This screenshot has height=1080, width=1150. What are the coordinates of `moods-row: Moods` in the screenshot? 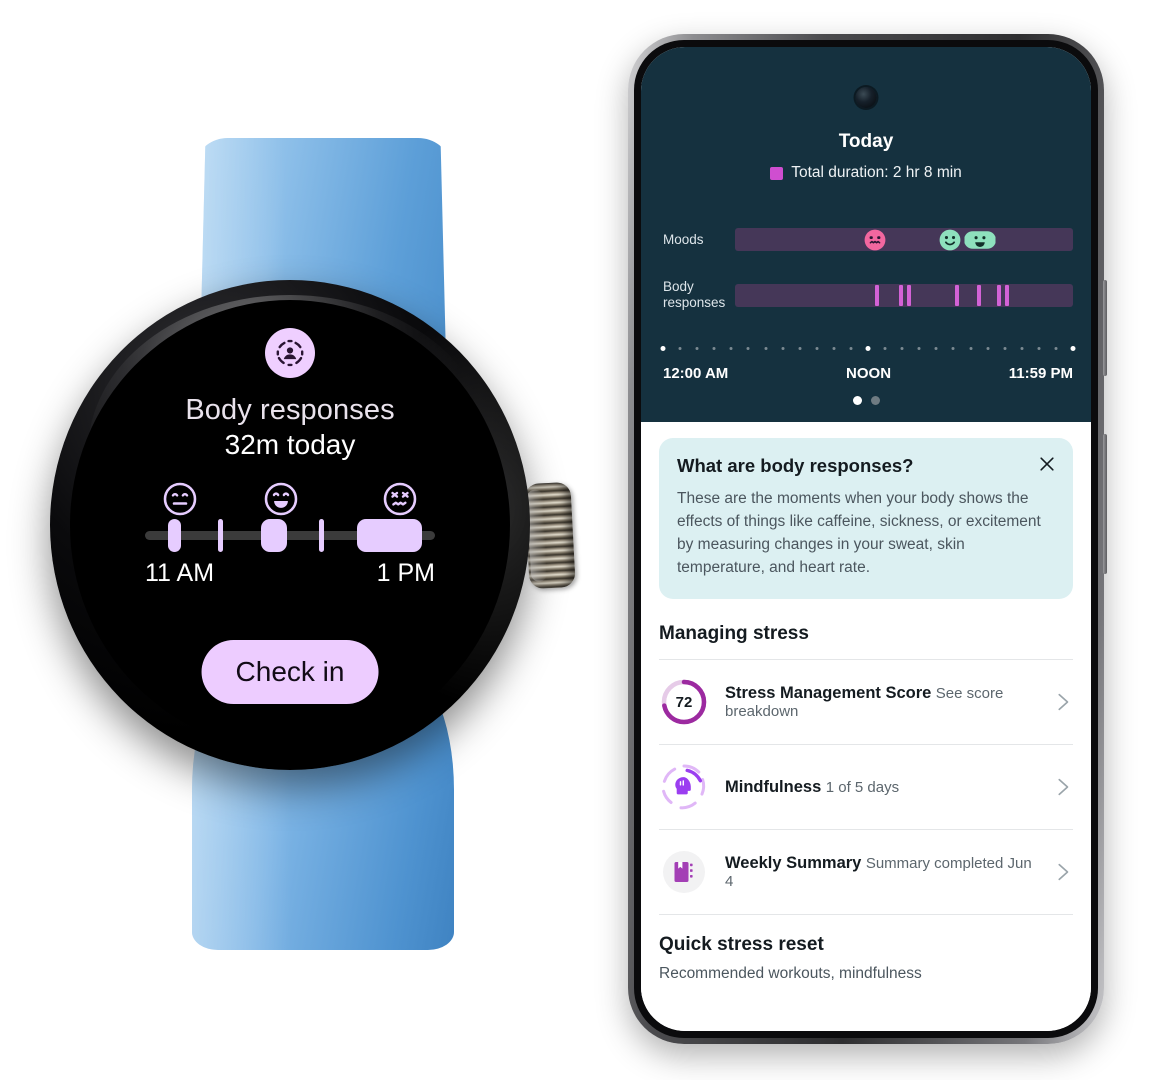 It's located at (866, 239).